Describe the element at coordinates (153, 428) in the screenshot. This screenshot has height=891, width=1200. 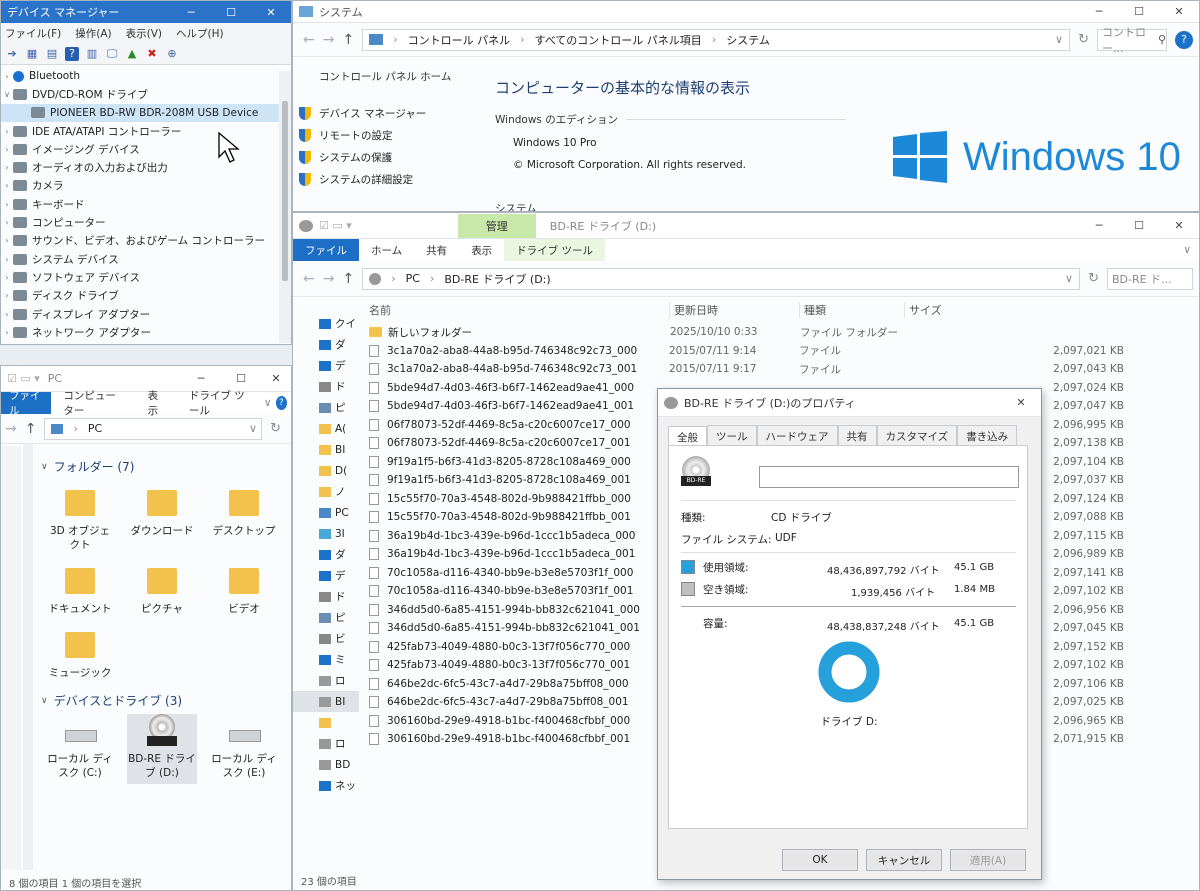
I see `explorer-pc-address-box: › PC ∨` at that location.